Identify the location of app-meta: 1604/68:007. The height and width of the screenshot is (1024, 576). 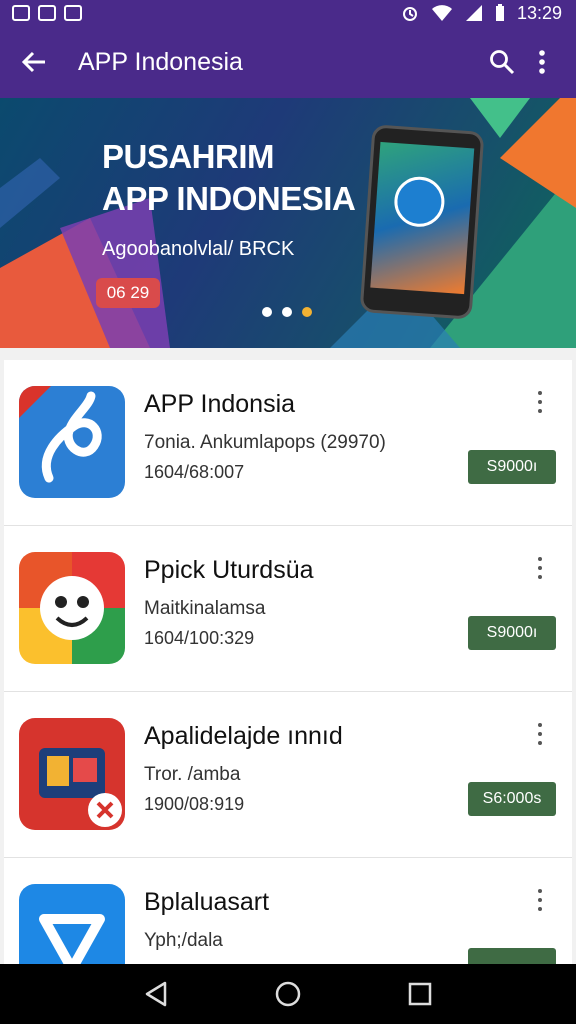
(194, 472).